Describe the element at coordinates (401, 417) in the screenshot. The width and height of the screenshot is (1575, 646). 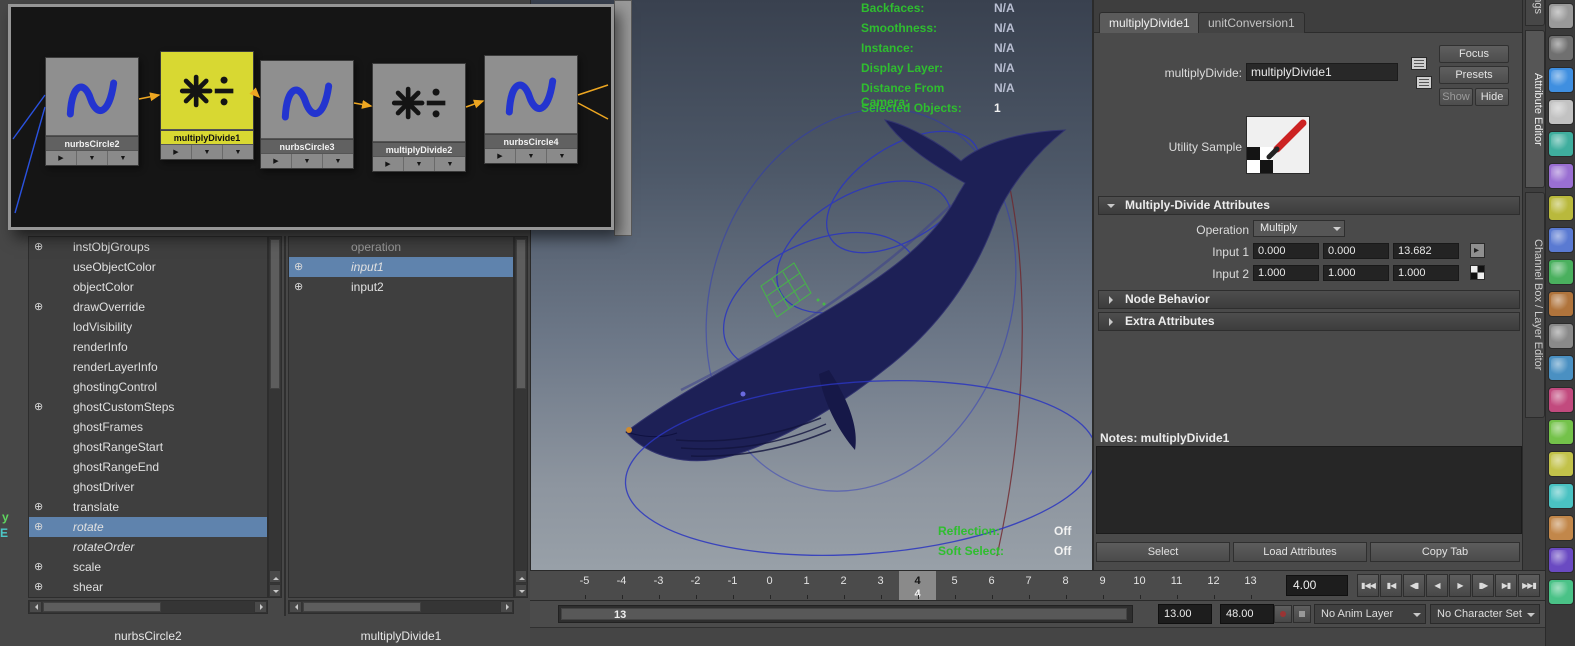
I see `connection-editor-inputs-list: operation input1 input2` at that location.